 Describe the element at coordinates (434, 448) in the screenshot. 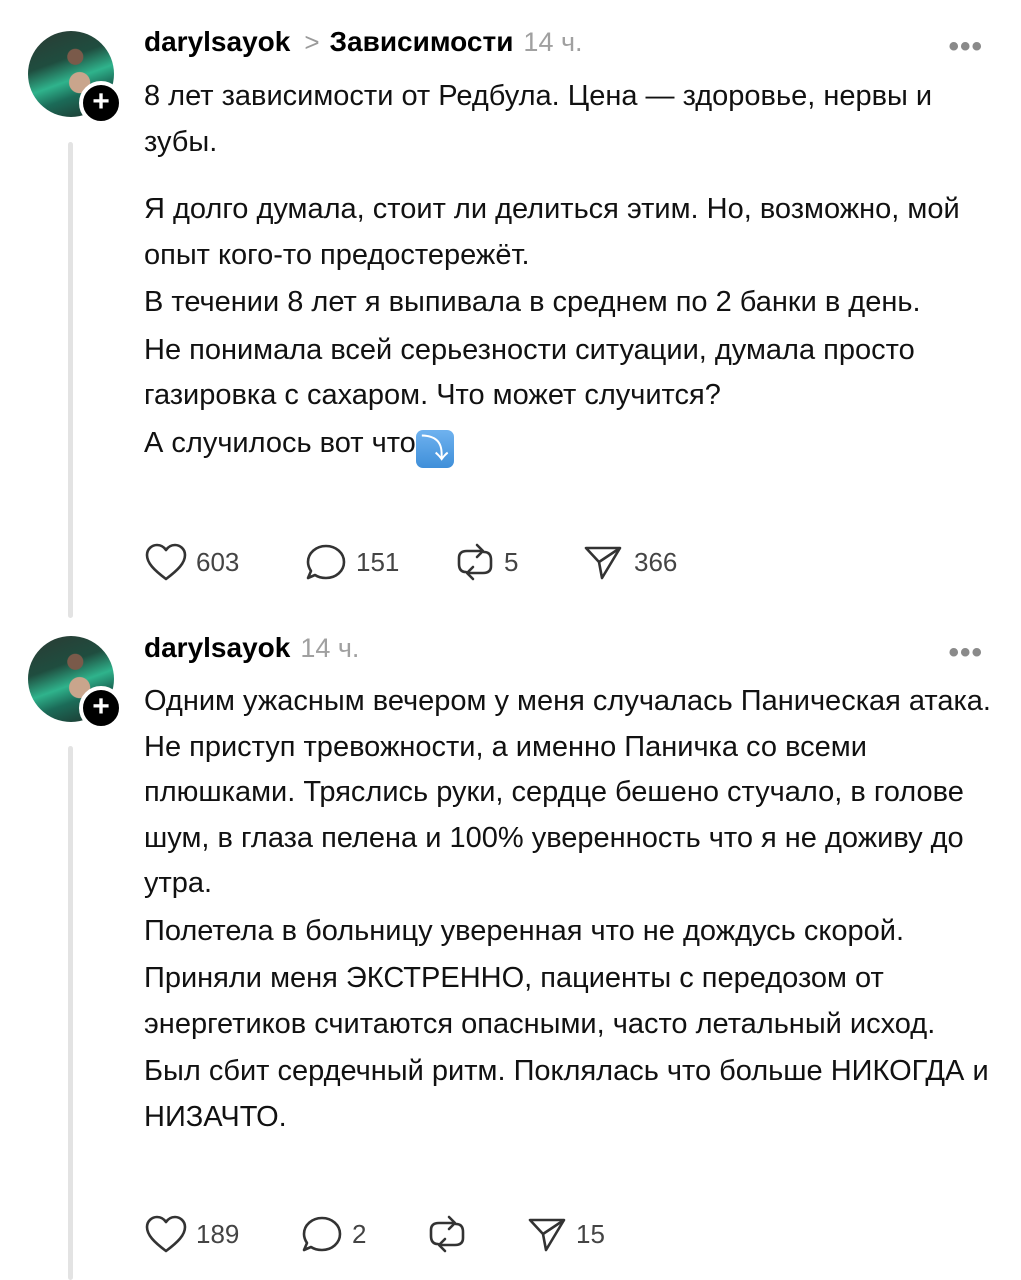

I see `arrow-down-right-emoji-icon: ⤵` at that location.